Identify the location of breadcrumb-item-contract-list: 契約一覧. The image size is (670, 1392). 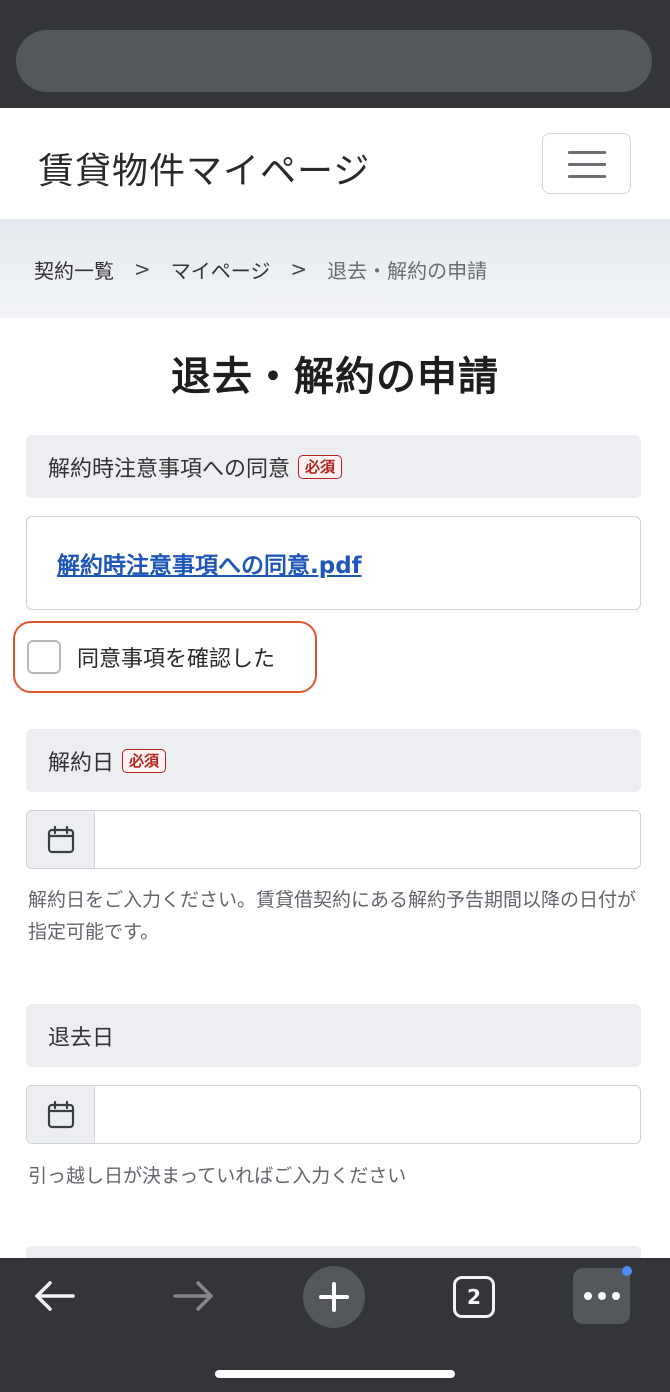
(74, 269).